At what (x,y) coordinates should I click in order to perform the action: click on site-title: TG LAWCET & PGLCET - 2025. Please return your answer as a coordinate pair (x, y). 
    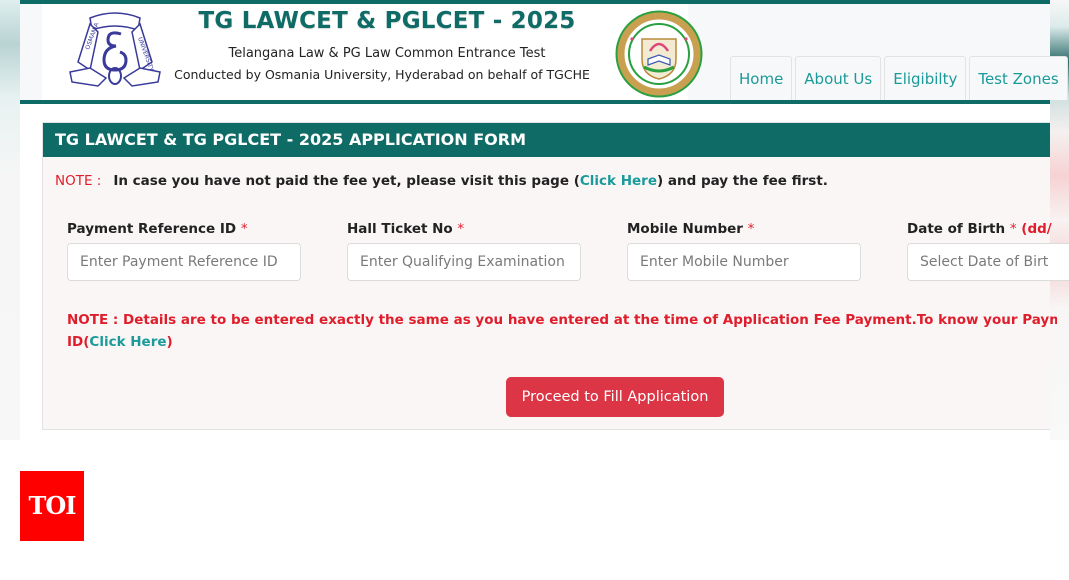
    Looking at the image, I should click on (387, 21).